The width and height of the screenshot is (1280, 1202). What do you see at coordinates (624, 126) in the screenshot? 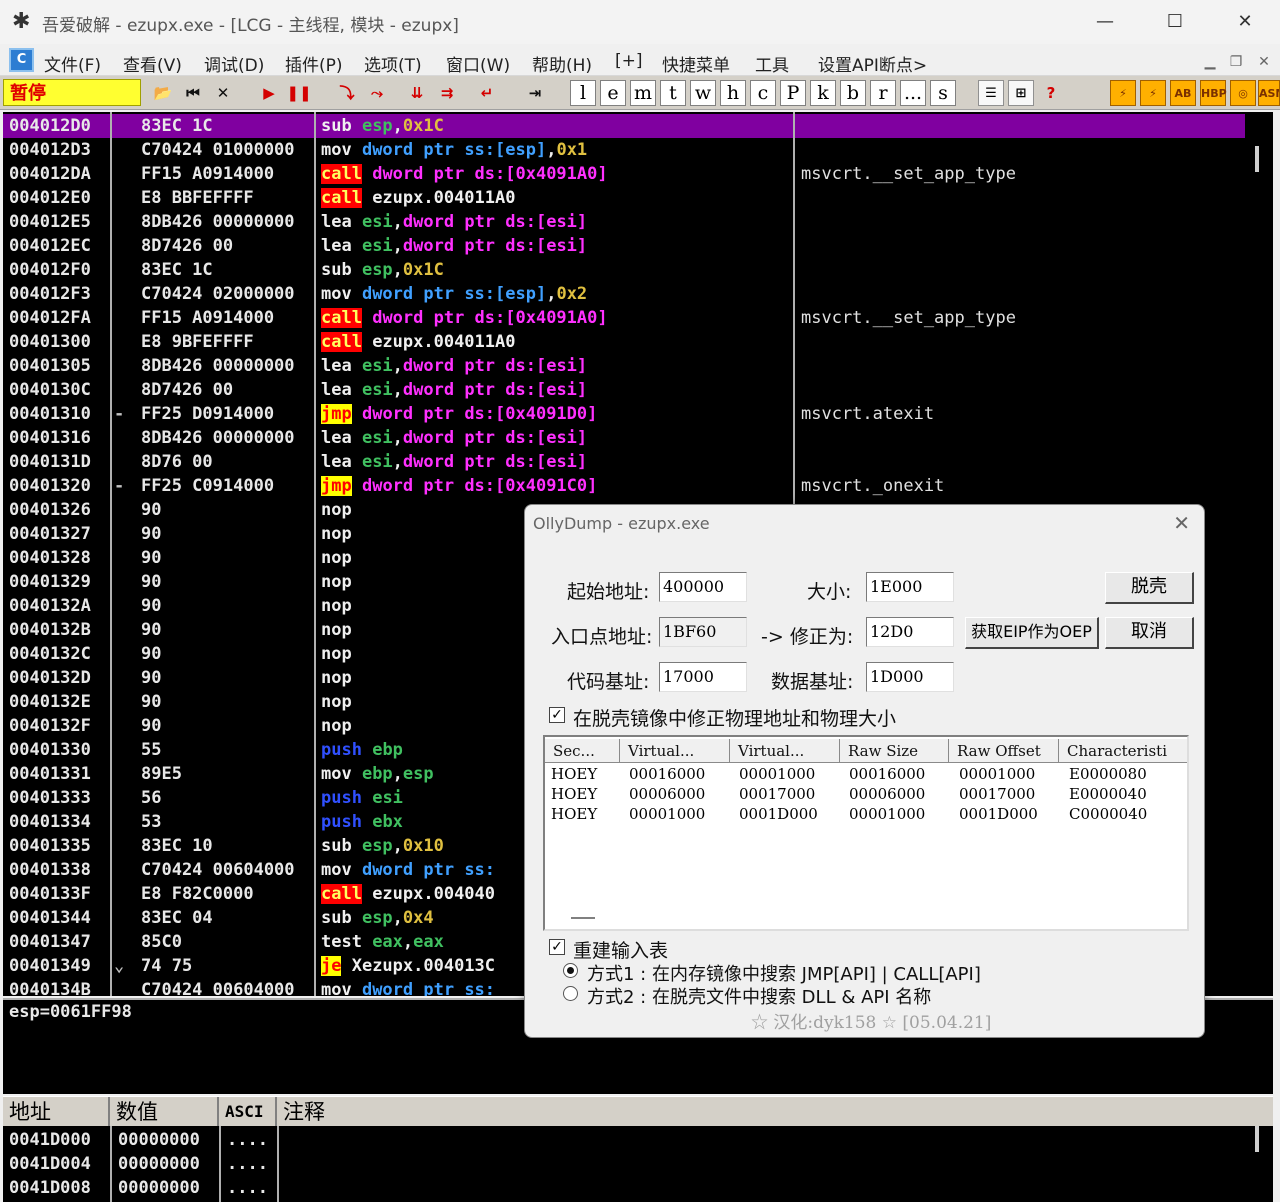
I see `disasm-row-selected: 004012D0 83EC 1C sub esp,0x1C` at bounding box center [624, 126].